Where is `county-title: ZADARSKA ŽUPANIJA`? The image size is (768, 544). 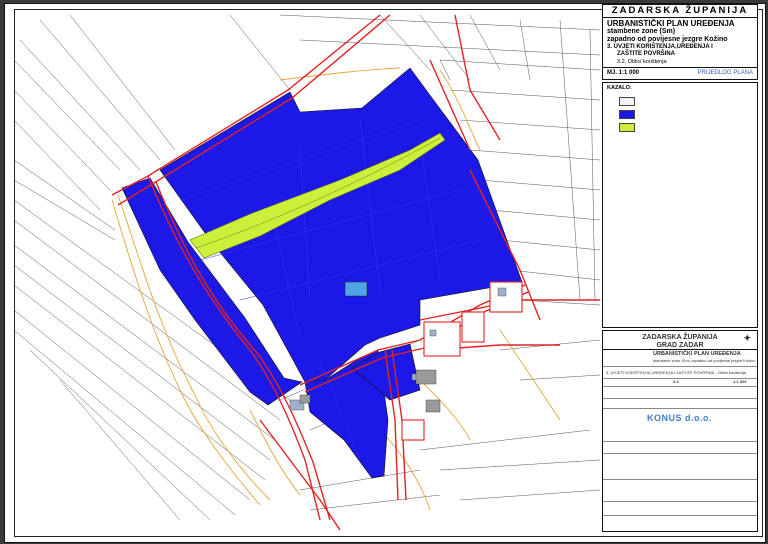 county-title: ZADARSKA ŽUPANIJA is located at coordinates (680, 11).